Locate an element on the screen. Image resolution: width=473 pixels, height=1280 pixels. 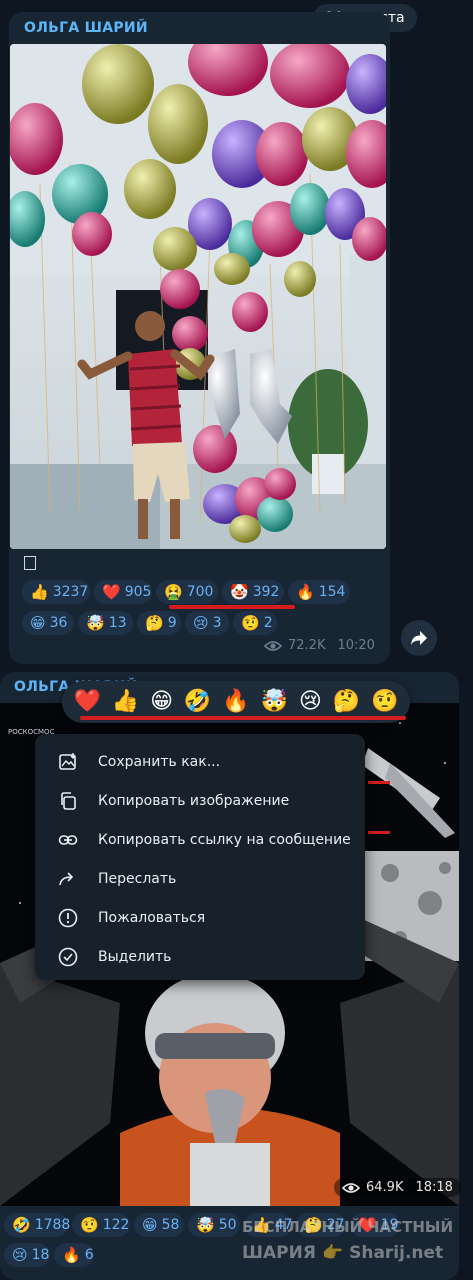
reaction-emoji: 🤣 is located at coordinates (21, 1224).